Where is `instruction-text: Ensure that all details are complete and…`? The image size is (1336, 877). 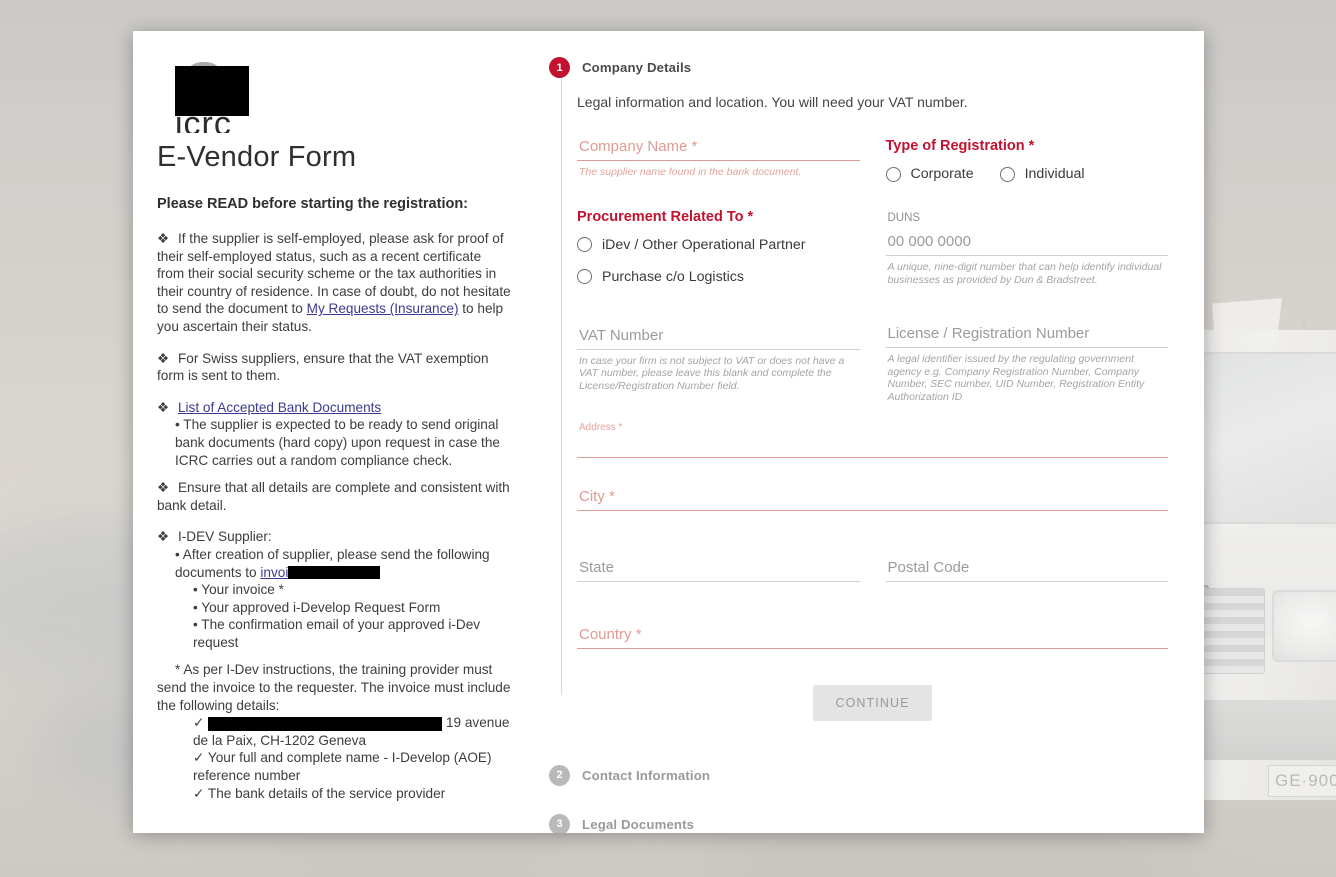
instruction-text: Ensure that all details are complete and… is located at coordinates (333, 496).